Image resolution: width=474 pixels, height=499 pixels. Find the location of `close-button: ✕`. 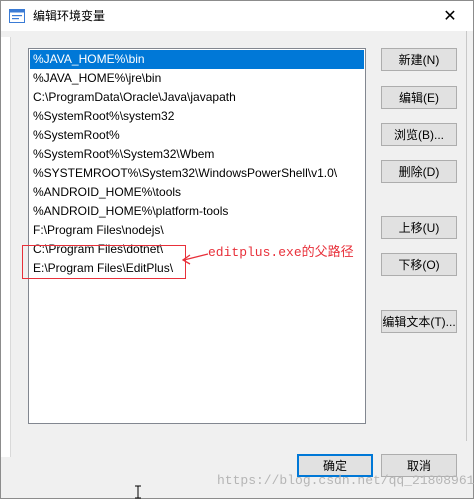

close-button: ✕ is located at coordinates (450, 16).